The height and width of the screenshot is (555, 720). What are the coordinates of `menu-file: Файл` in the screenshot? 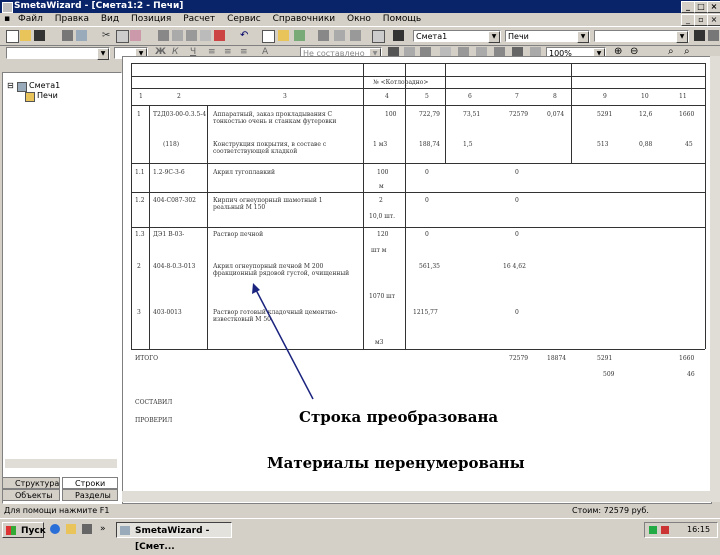 It's located at (30, 19).